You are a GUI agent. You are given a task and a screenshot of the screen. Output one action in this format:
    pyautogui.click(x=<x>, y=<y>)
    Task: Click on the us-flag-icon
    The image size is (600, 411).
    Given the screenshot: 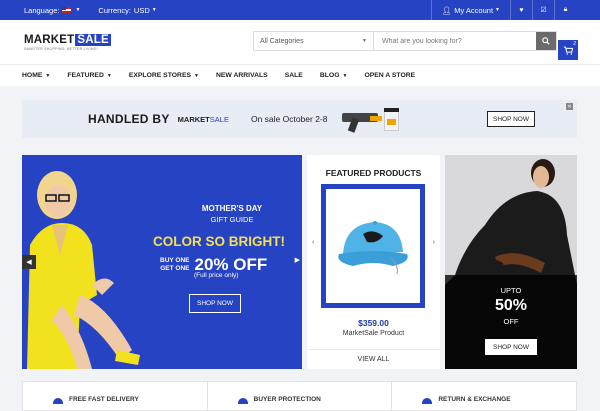 What is the action you would take?
    pyautogui.click(x=67, y=10)
    